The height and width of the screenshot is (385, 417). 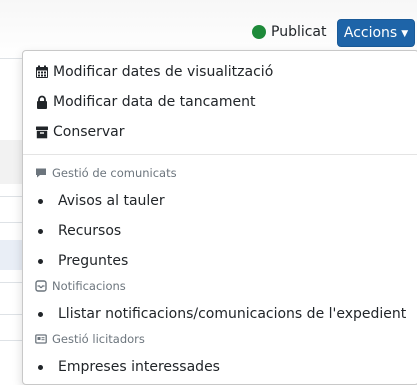 I want to click on status-label: Publicat, so click(x=299, y=32).